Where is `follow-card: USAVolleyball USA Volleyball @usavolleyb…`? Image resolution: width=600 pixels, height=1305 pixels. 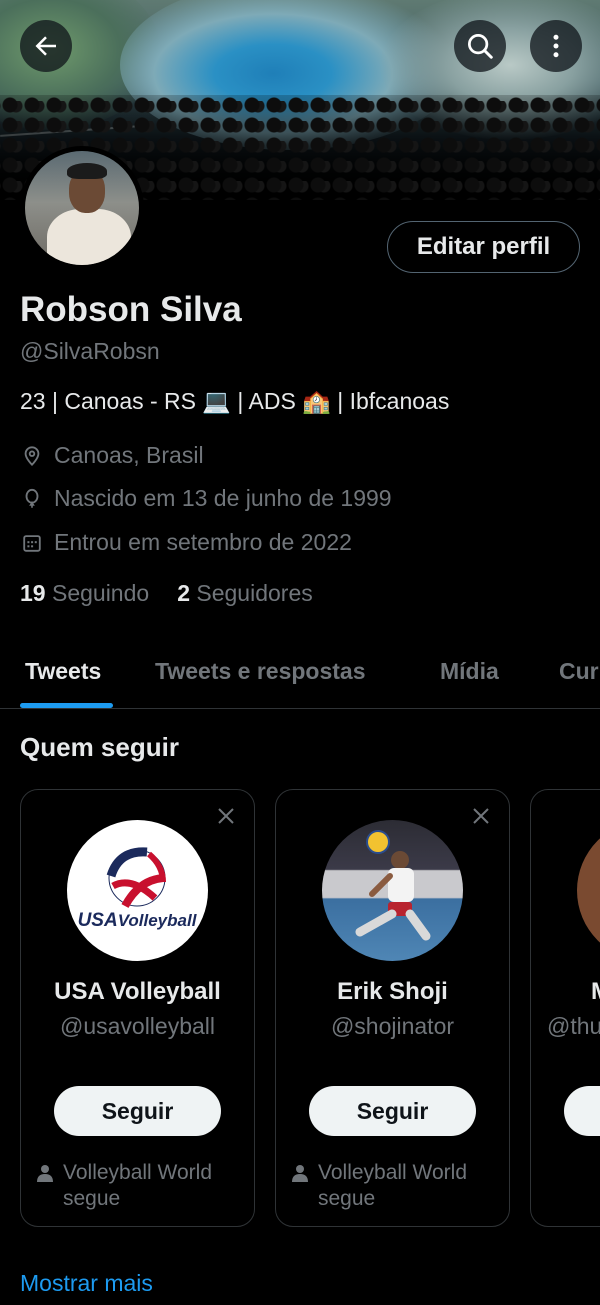 follow-card: USAVolleyball USA Volleyball @usavolleyb… is located at coordinates (137, 1008).